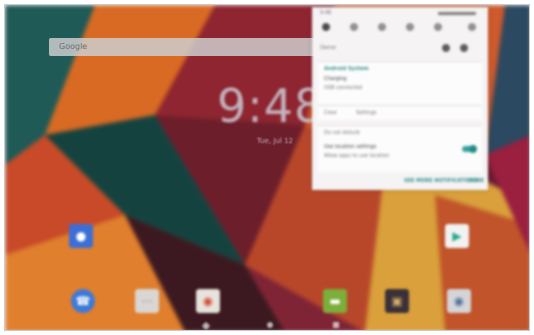  I want to click on chip-clear: Clear, so click(330, 113).